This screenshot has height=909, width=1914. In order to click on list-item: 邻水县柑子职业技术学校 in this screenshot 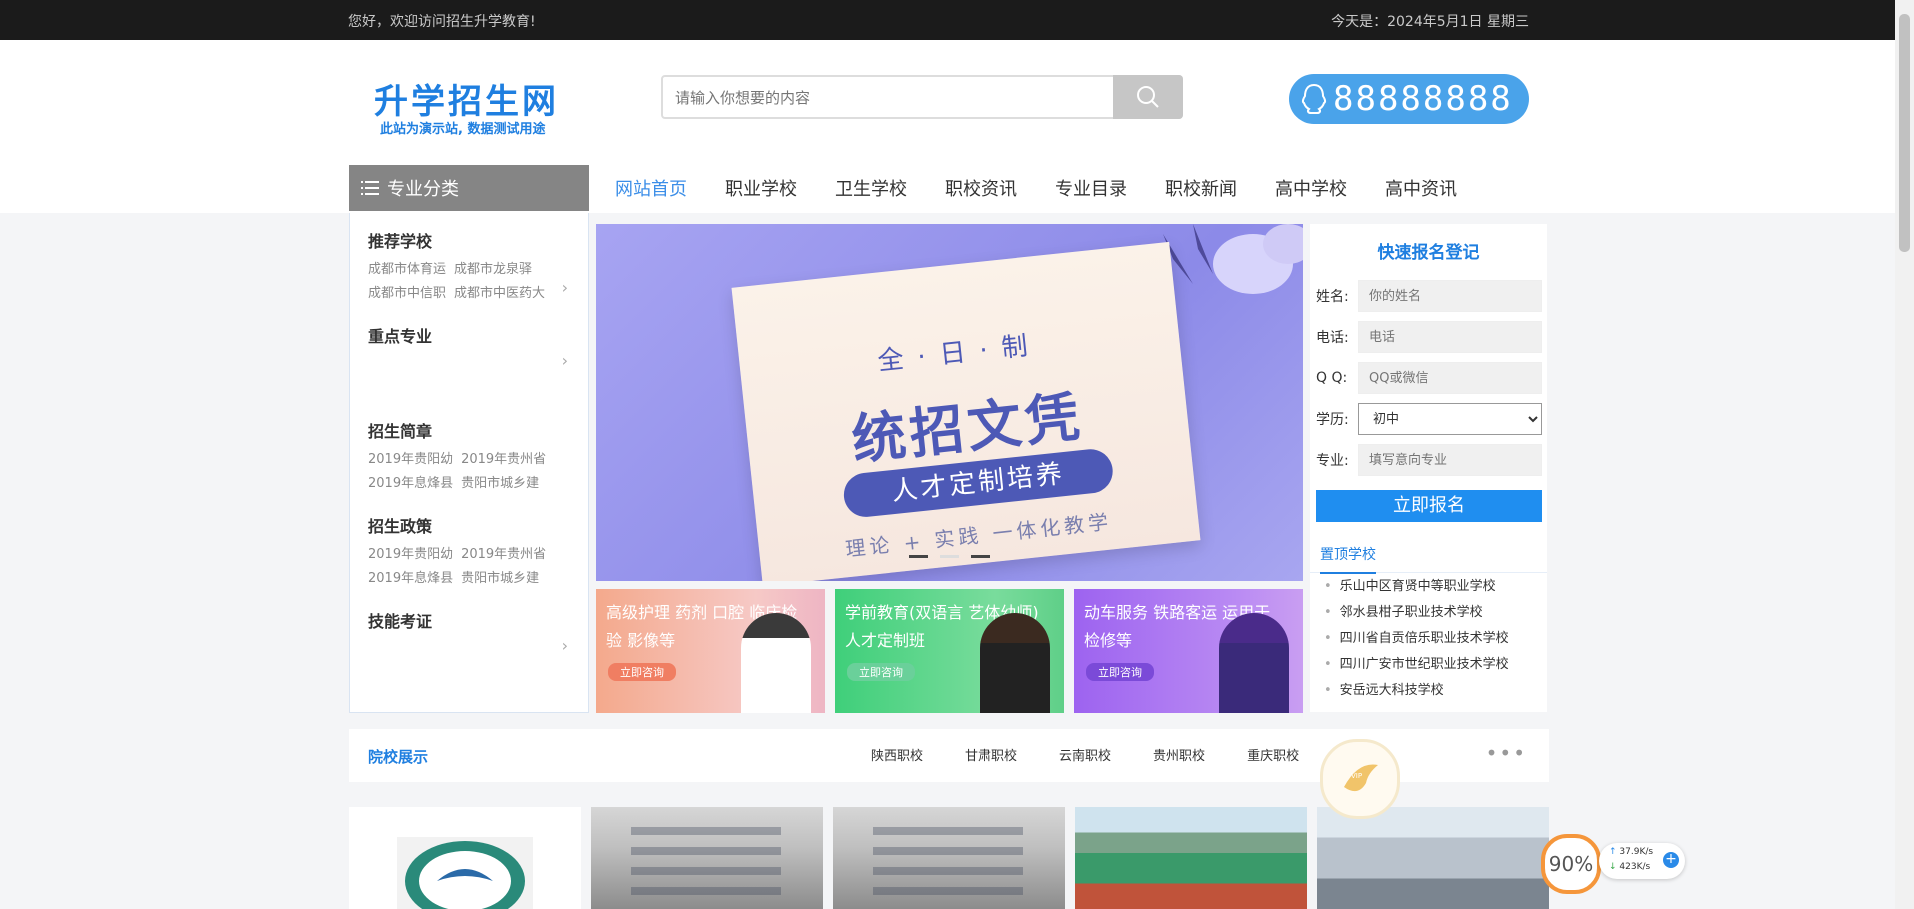, I will do `click(1416, 613)`.